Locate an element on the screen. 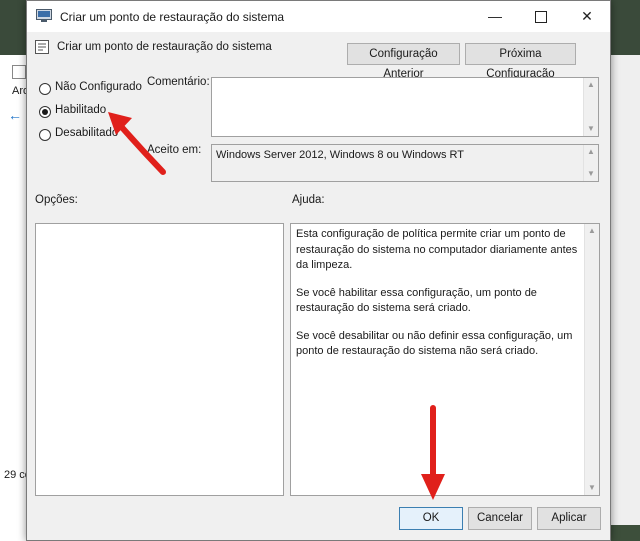  radio-not-configured: Não Configurado is located at coordinates (99, 90).